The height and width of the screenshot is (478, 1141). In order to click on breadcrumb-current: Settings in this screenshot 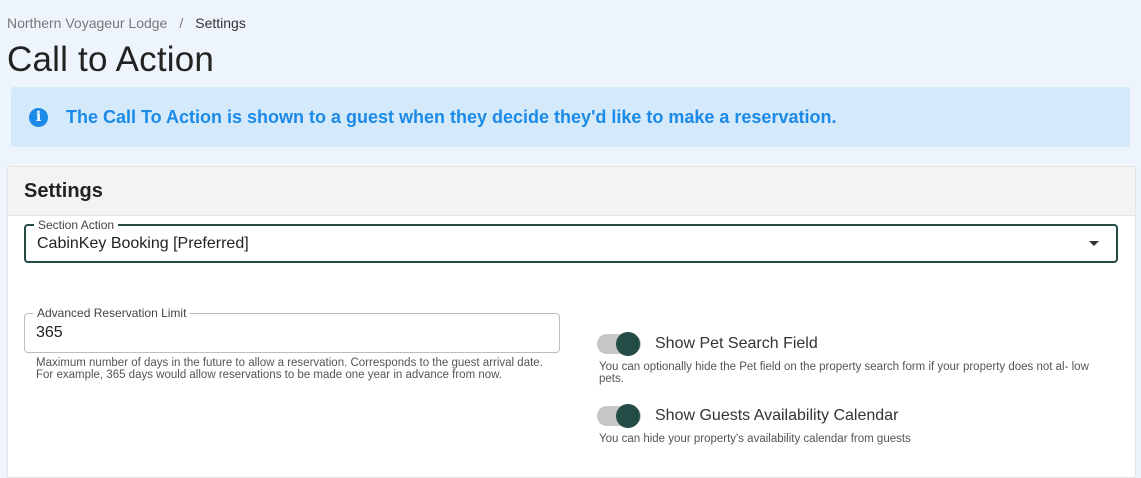, I will do `click(220, 23)`.